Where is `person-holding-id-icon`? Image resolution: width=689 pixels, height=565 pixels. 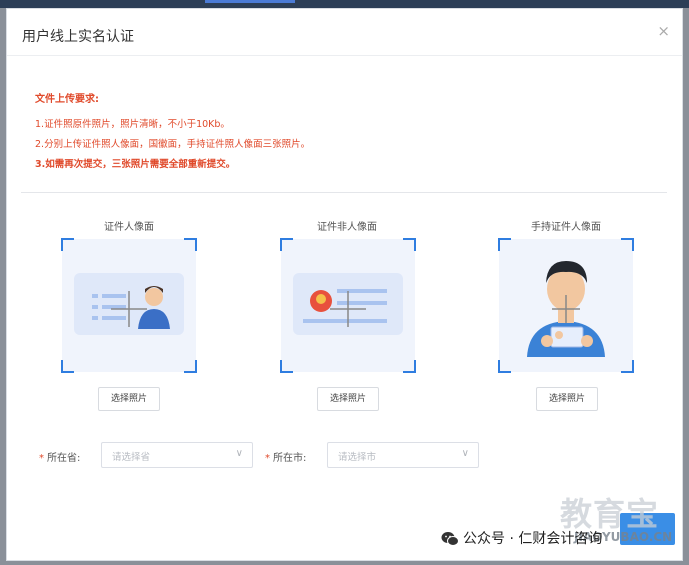 person-holding-id-icon is located at coordinates (566, 309).